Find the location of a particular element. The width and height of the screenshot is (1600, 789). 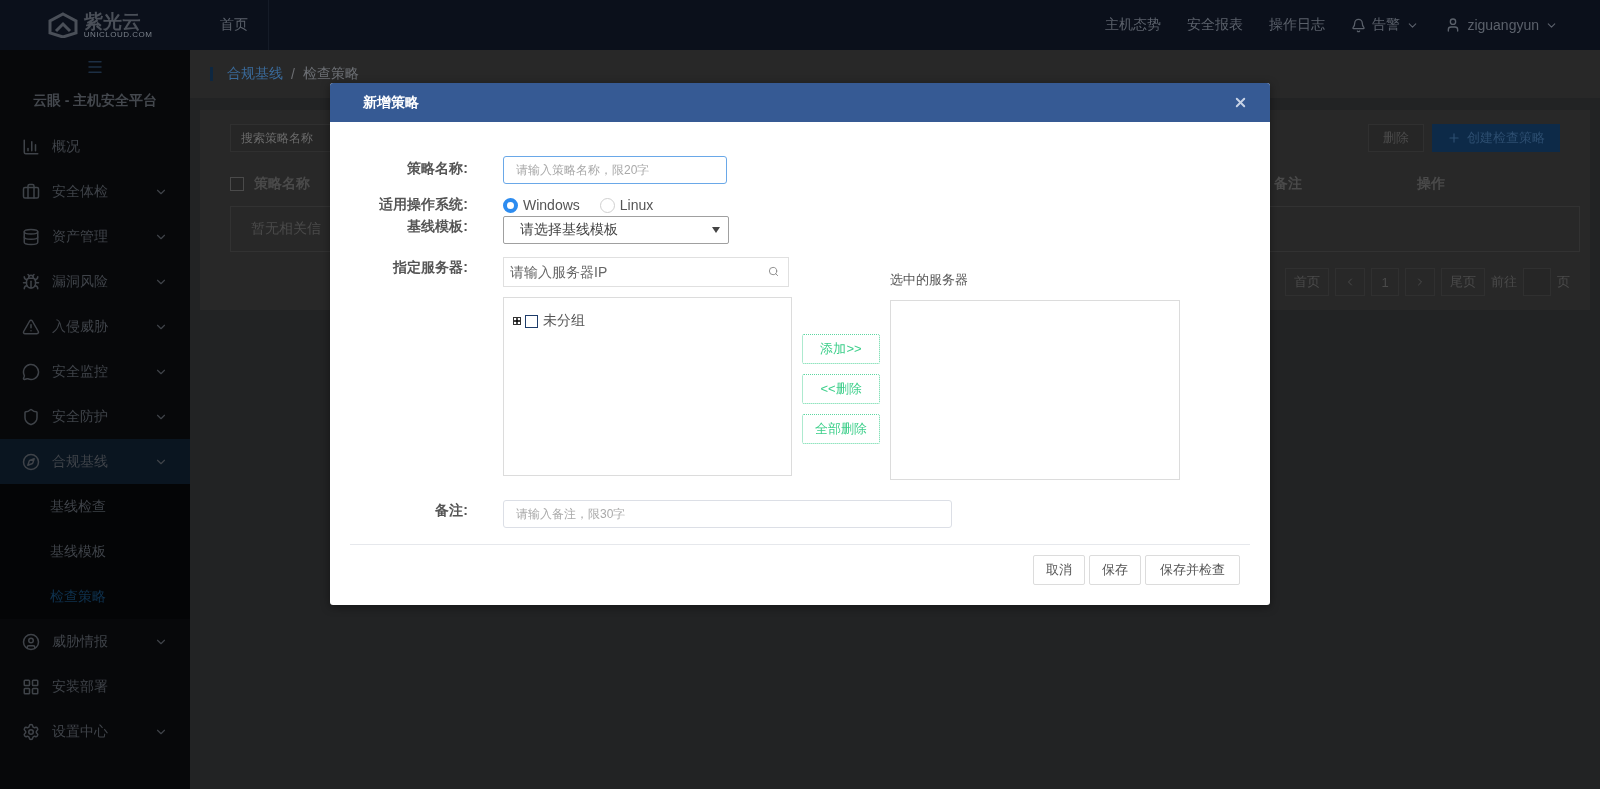

sidebar-item: 资产管理 is located at coordinates (95, 236).